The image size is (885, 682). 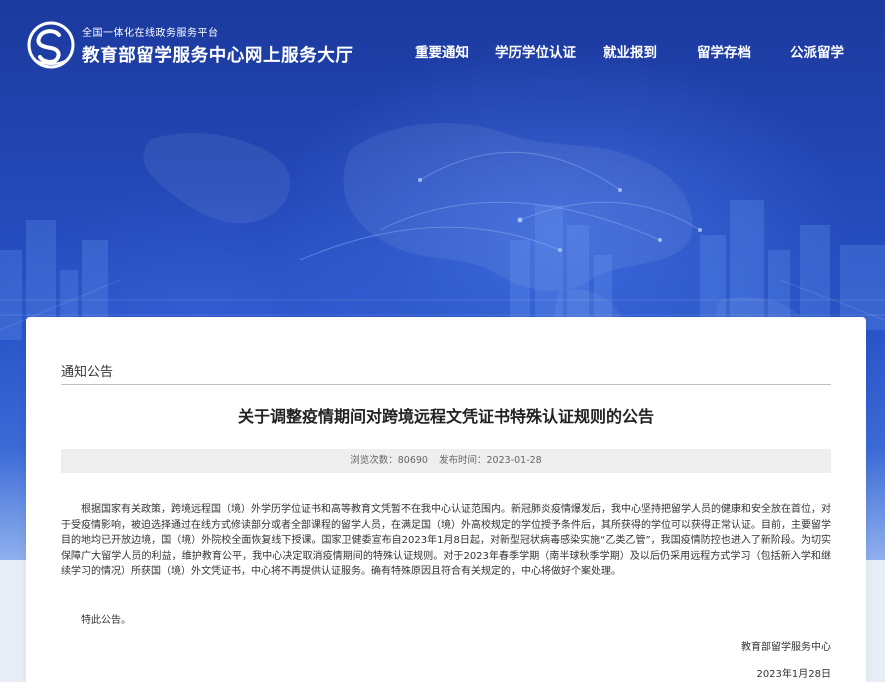 What do you see at coordinates (389, 460) in the screenshot?
I see `view-count: 浏览次数：80690` at bounding box center [389, 460].